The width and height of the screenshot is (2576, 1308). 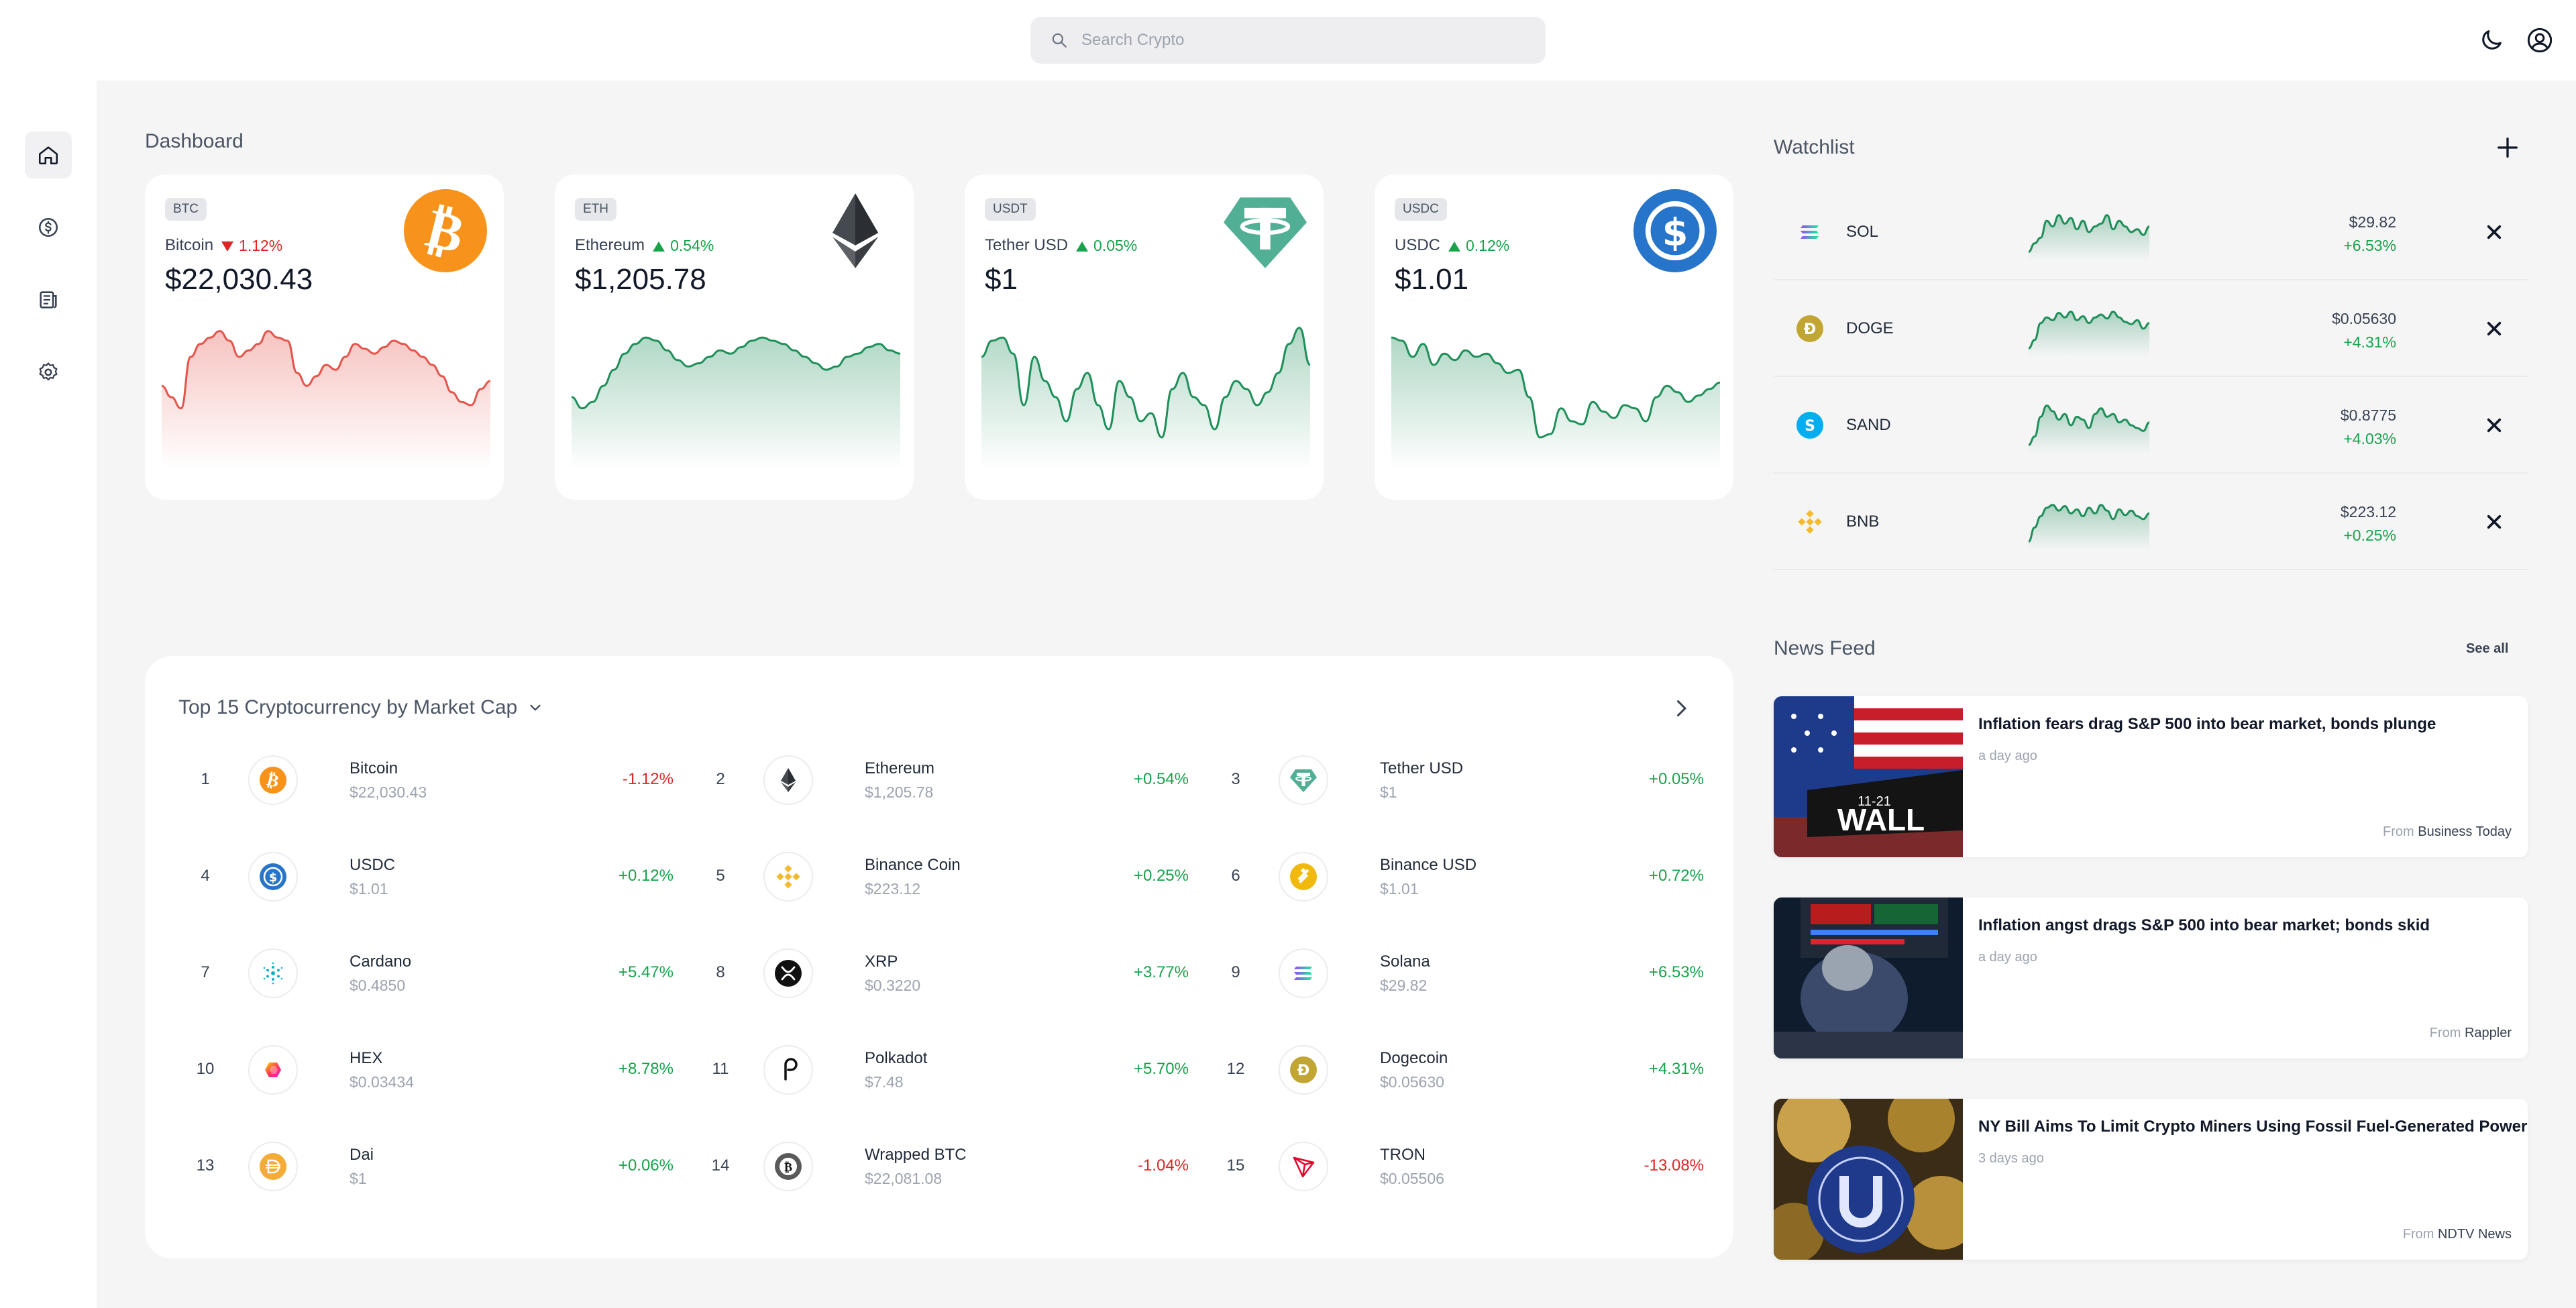 What do you see at coordinates (194, 141) in the screenshot?
I see `dashboard-title: Dashboard` at bounding box center [194, 141].